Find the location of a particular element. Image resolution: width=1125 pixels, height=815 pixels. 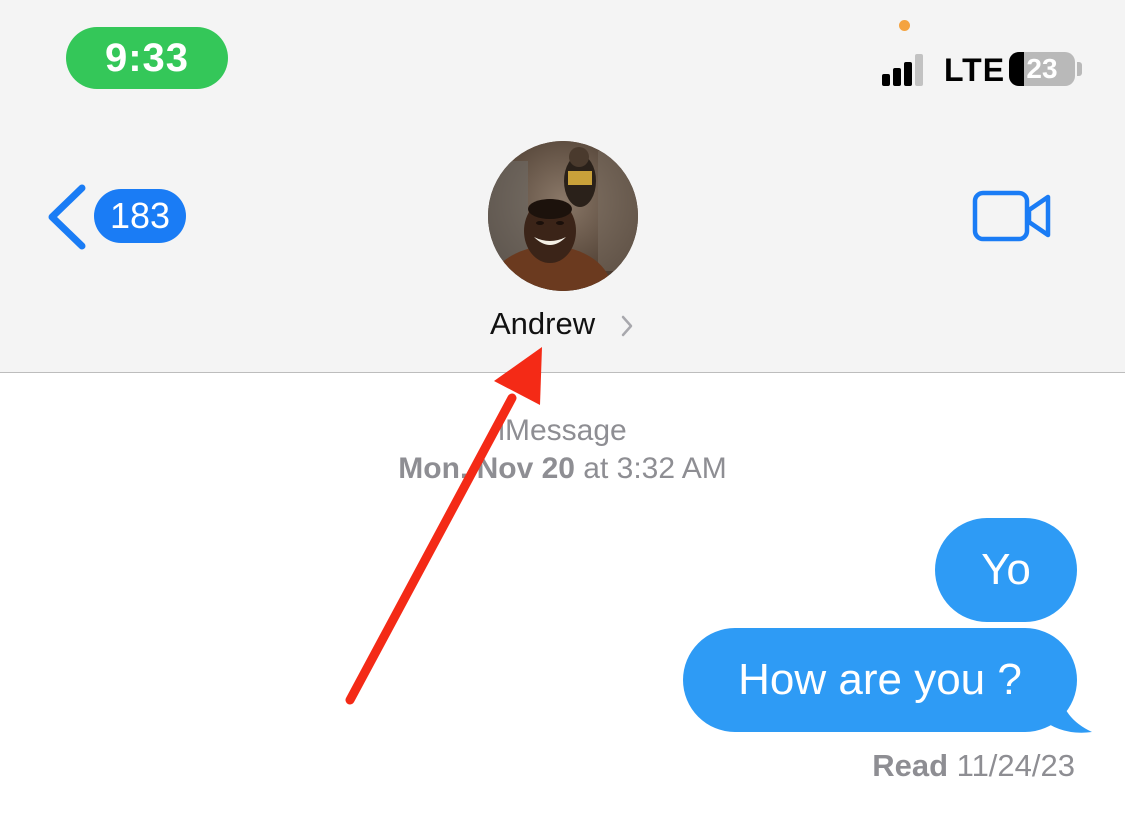

conversation-timestamp: Mon, Nov 20 at 3:32 AM is located at coordinates (562, 469).